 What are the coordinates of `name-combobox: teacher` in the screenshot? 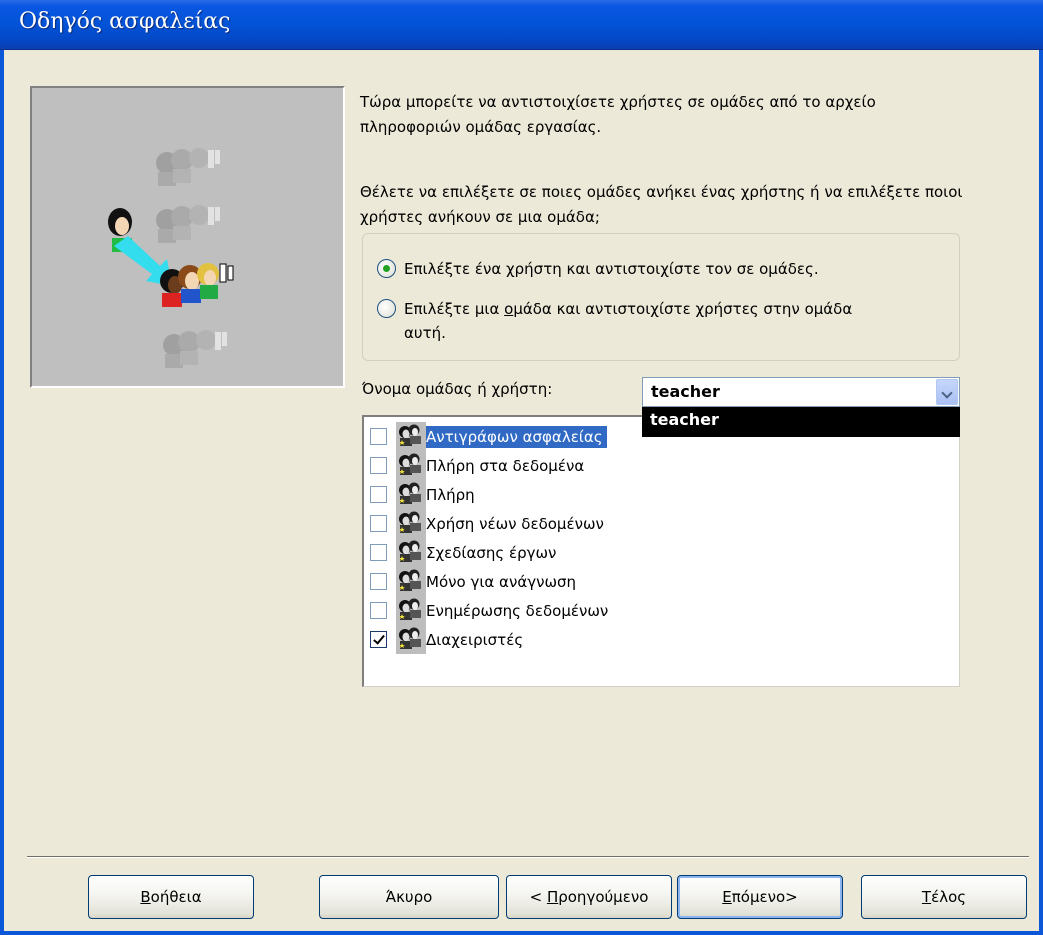 It's located at (801, 392).